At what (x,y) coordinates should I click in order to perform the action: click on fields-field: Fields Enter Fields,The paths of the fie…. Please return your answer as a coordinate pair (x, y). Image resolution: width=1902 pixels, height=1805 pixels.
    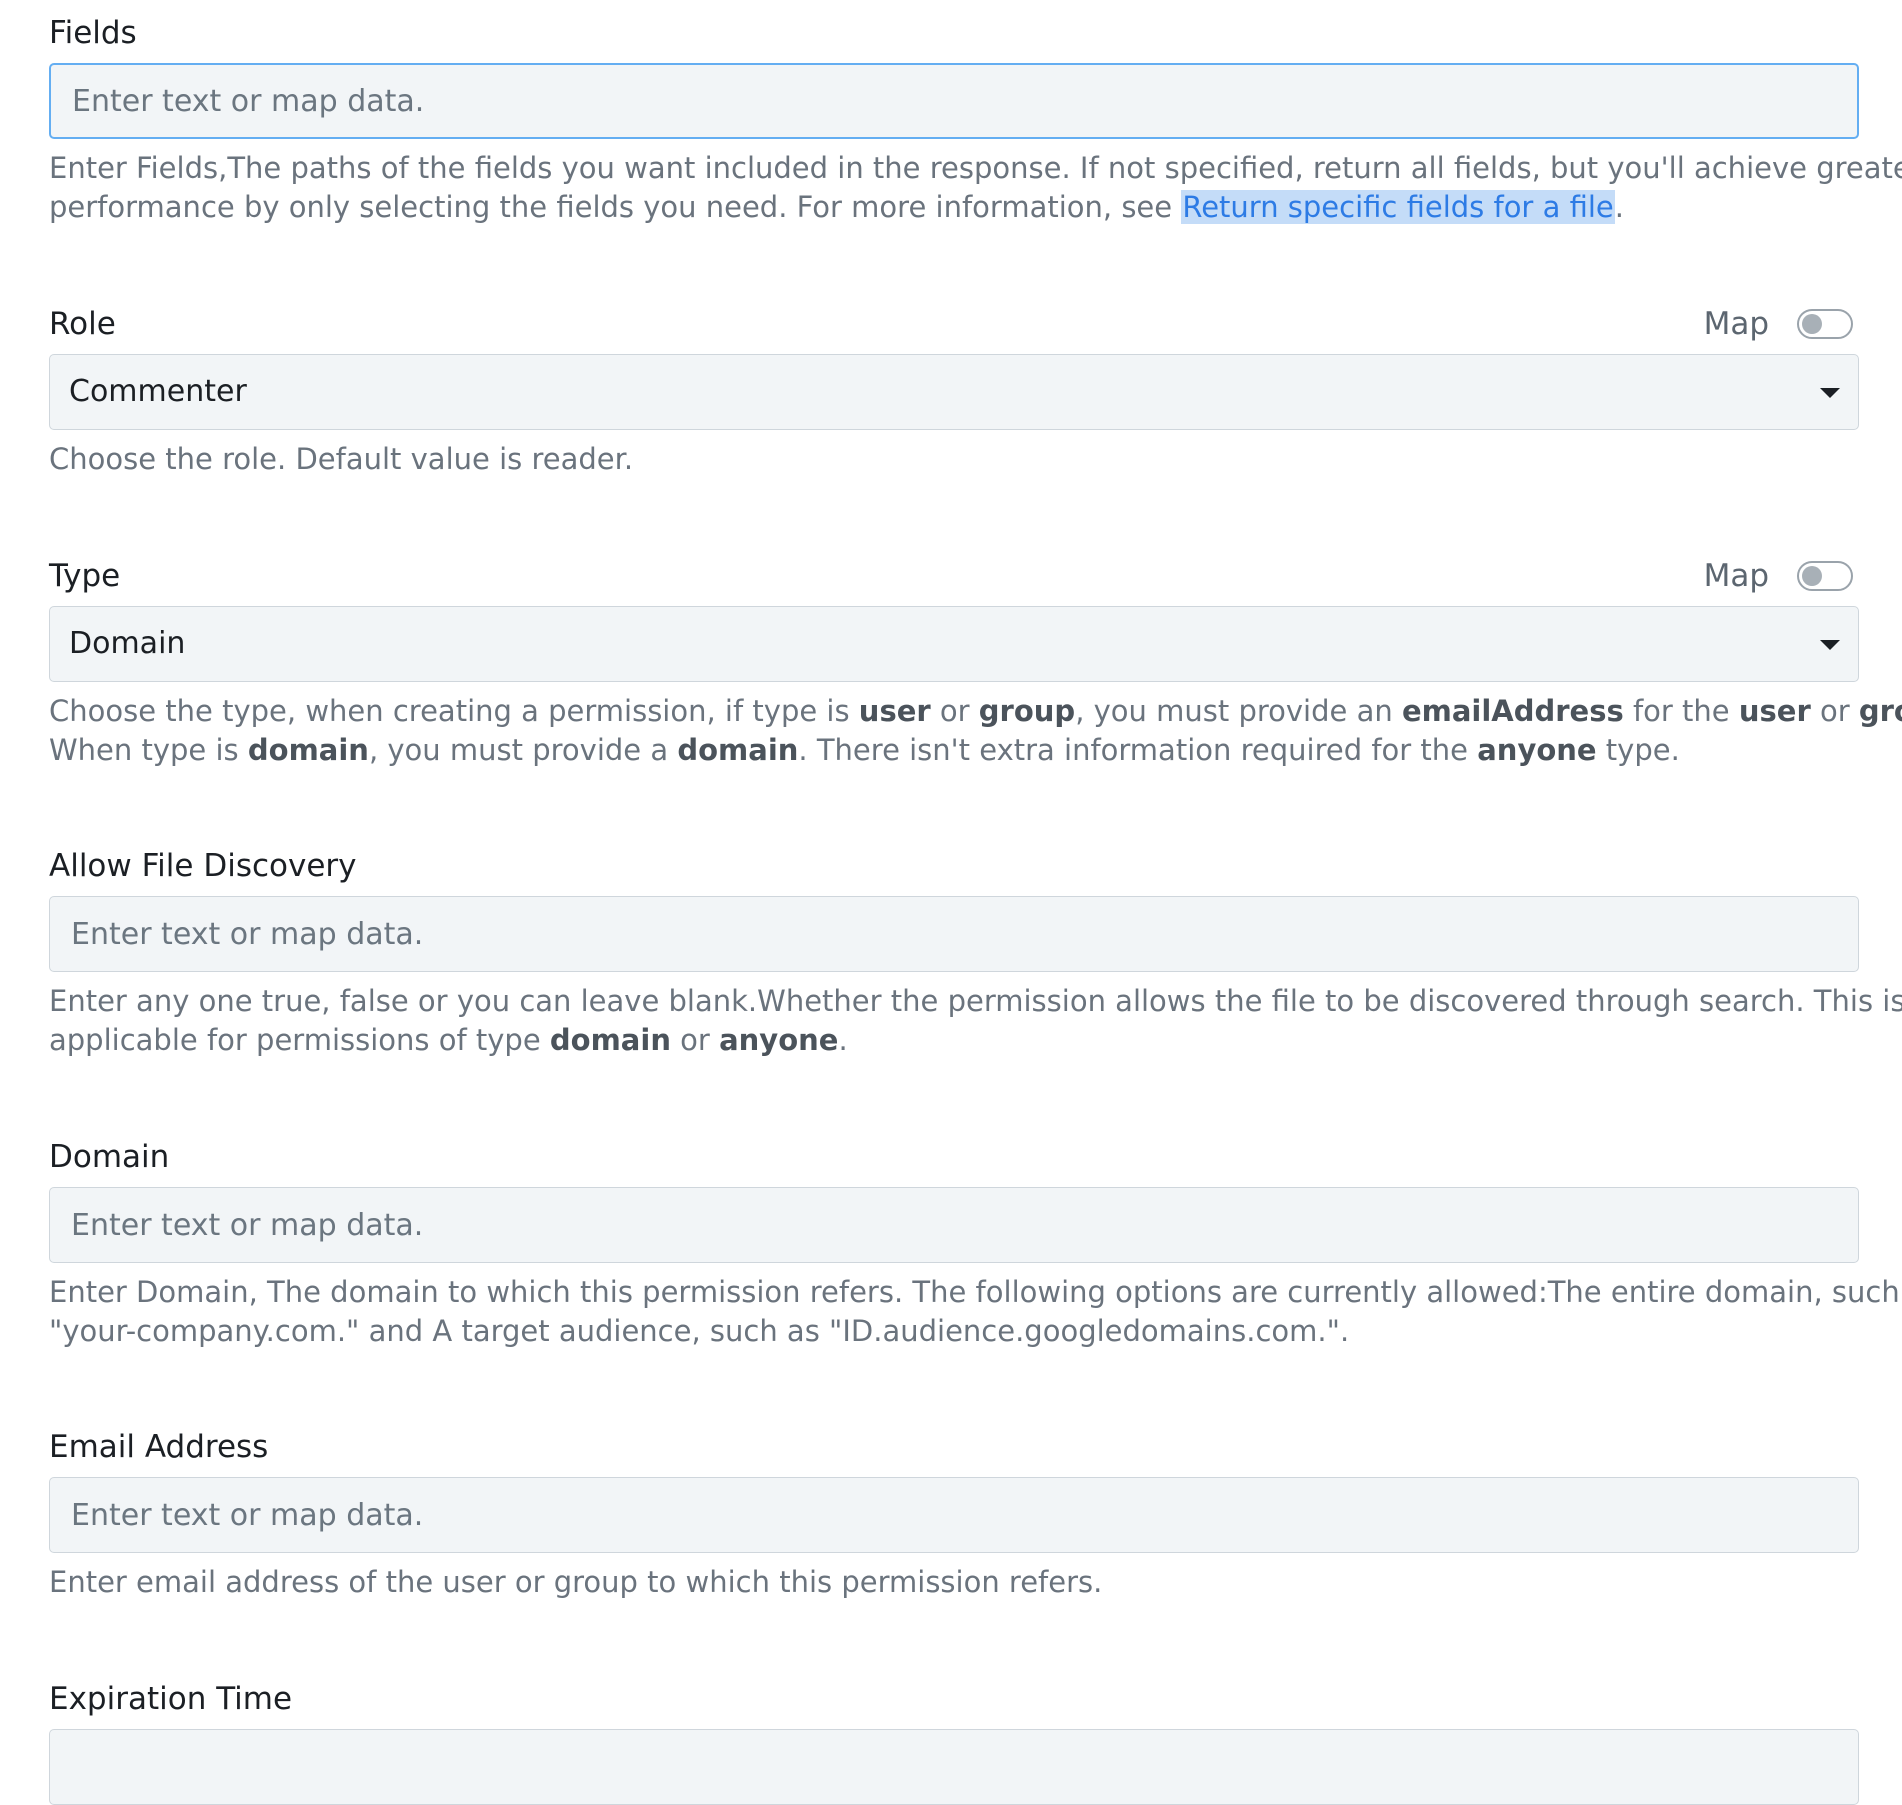
    Looking at the image, I should click on (975, 121).